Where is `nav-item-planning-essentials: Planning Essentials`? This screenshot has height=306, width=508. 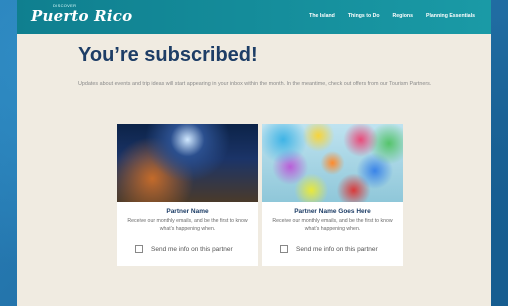 nav-item-planning-essentials: Planning Essentials is located at coordinates (450, 16).